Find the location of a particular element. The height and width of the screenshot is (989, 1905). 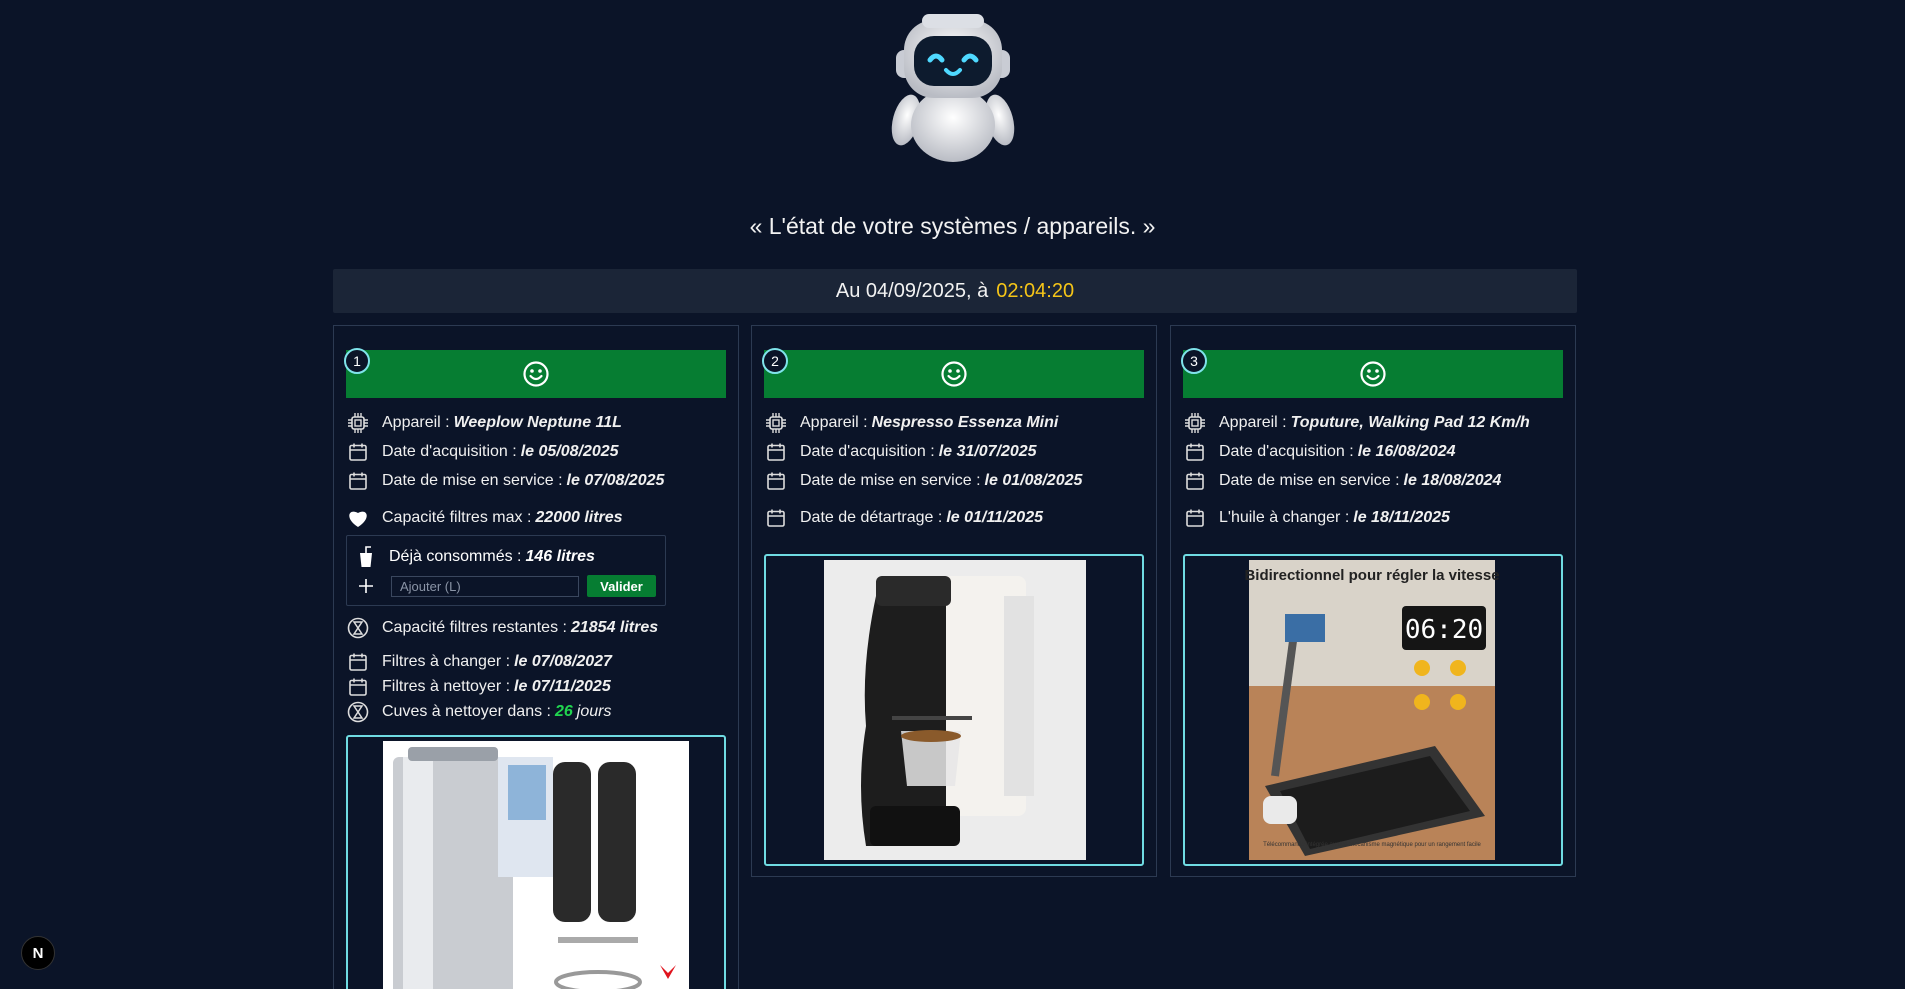

capacity-value: 22000 litres is located at coordinates (579, 517).